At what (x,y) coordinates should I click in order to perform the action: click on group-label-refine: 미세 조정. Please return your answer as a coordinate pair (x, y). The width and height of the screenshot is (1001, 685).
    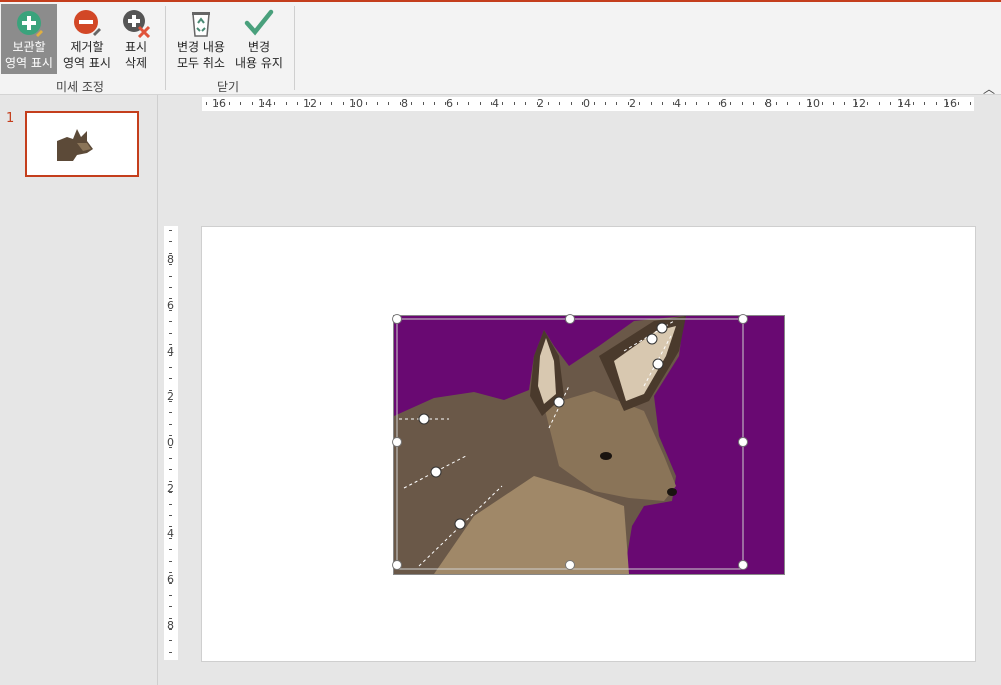
    Looking at the image, I should click on (80, 87).